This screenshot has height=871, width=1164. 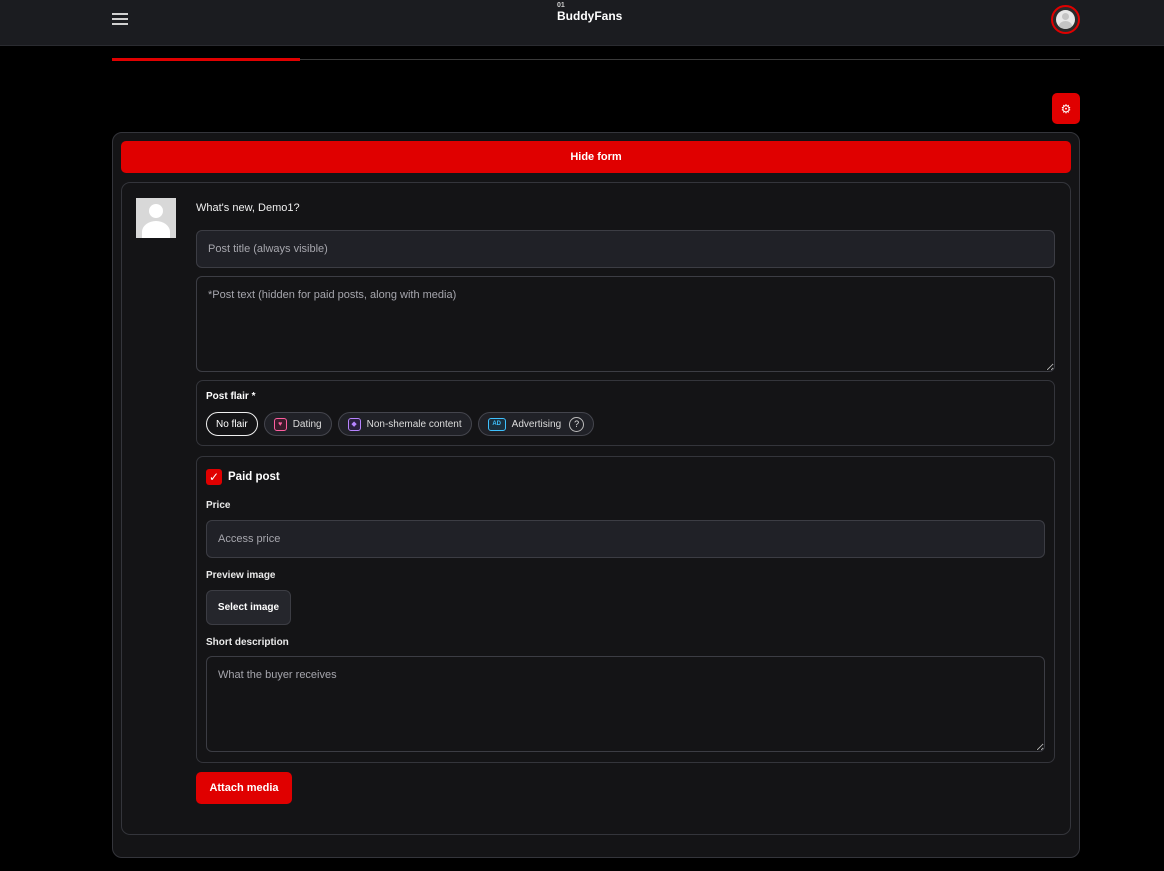 What do you see at coordinates (577, 424) in the screenshot?
I see `help-icon: ?` at bounding box center [577, 424].